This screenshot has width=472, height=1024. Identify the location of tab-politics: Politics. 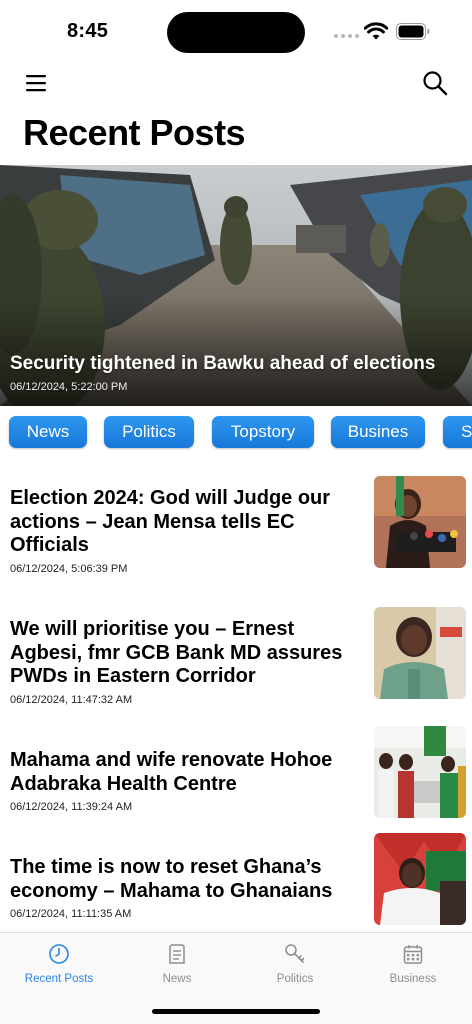
(295, 963).